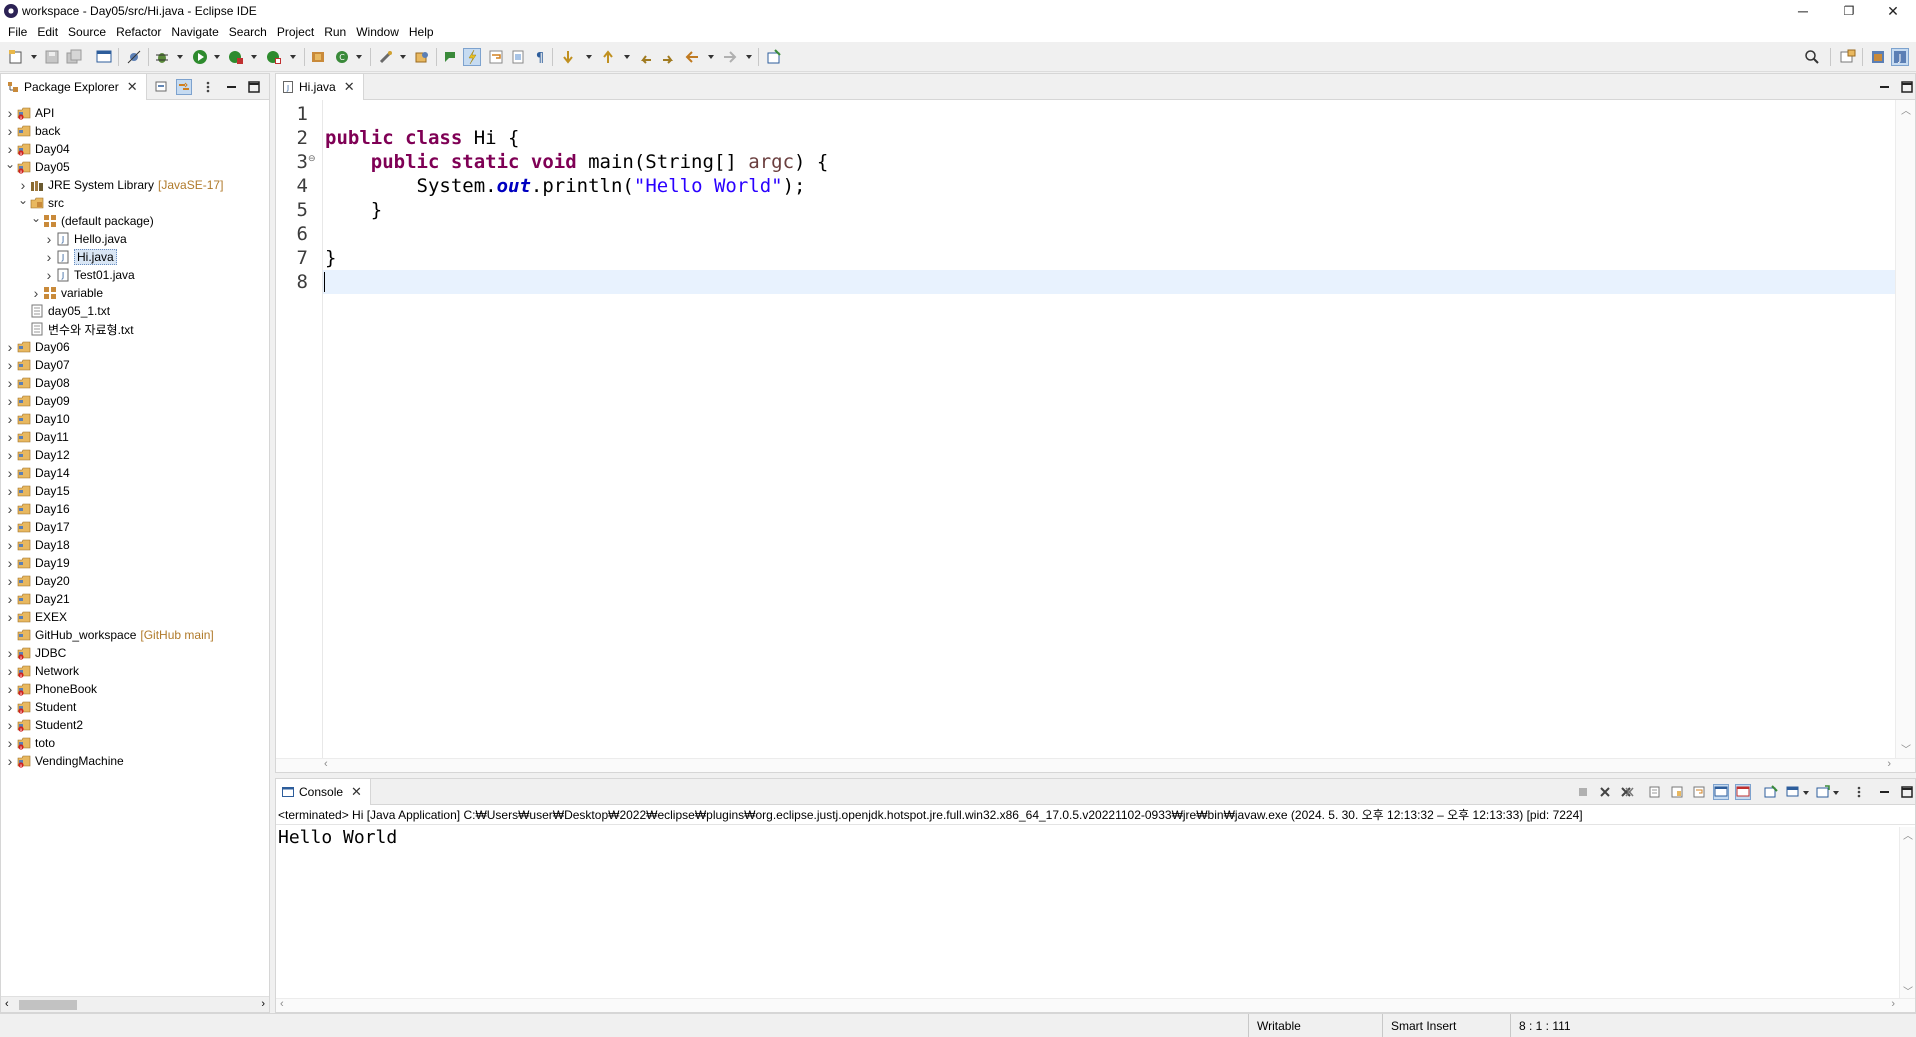 This screenshot has height=1037, width=1916. I want to click on tree-item: › Day12, so click(37, 455).